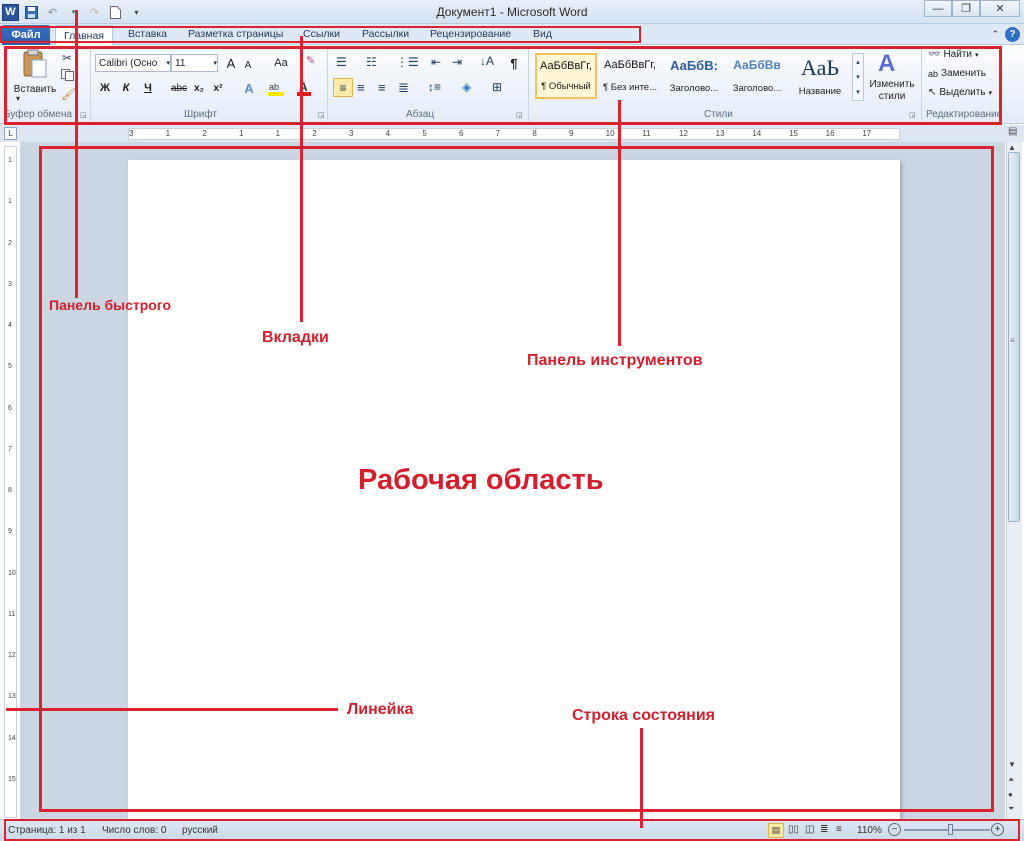  What do you see at coordinates (1000, 8) in the screenshot?
I see `close-icon: ✕` at bounding box center [1000, 8].